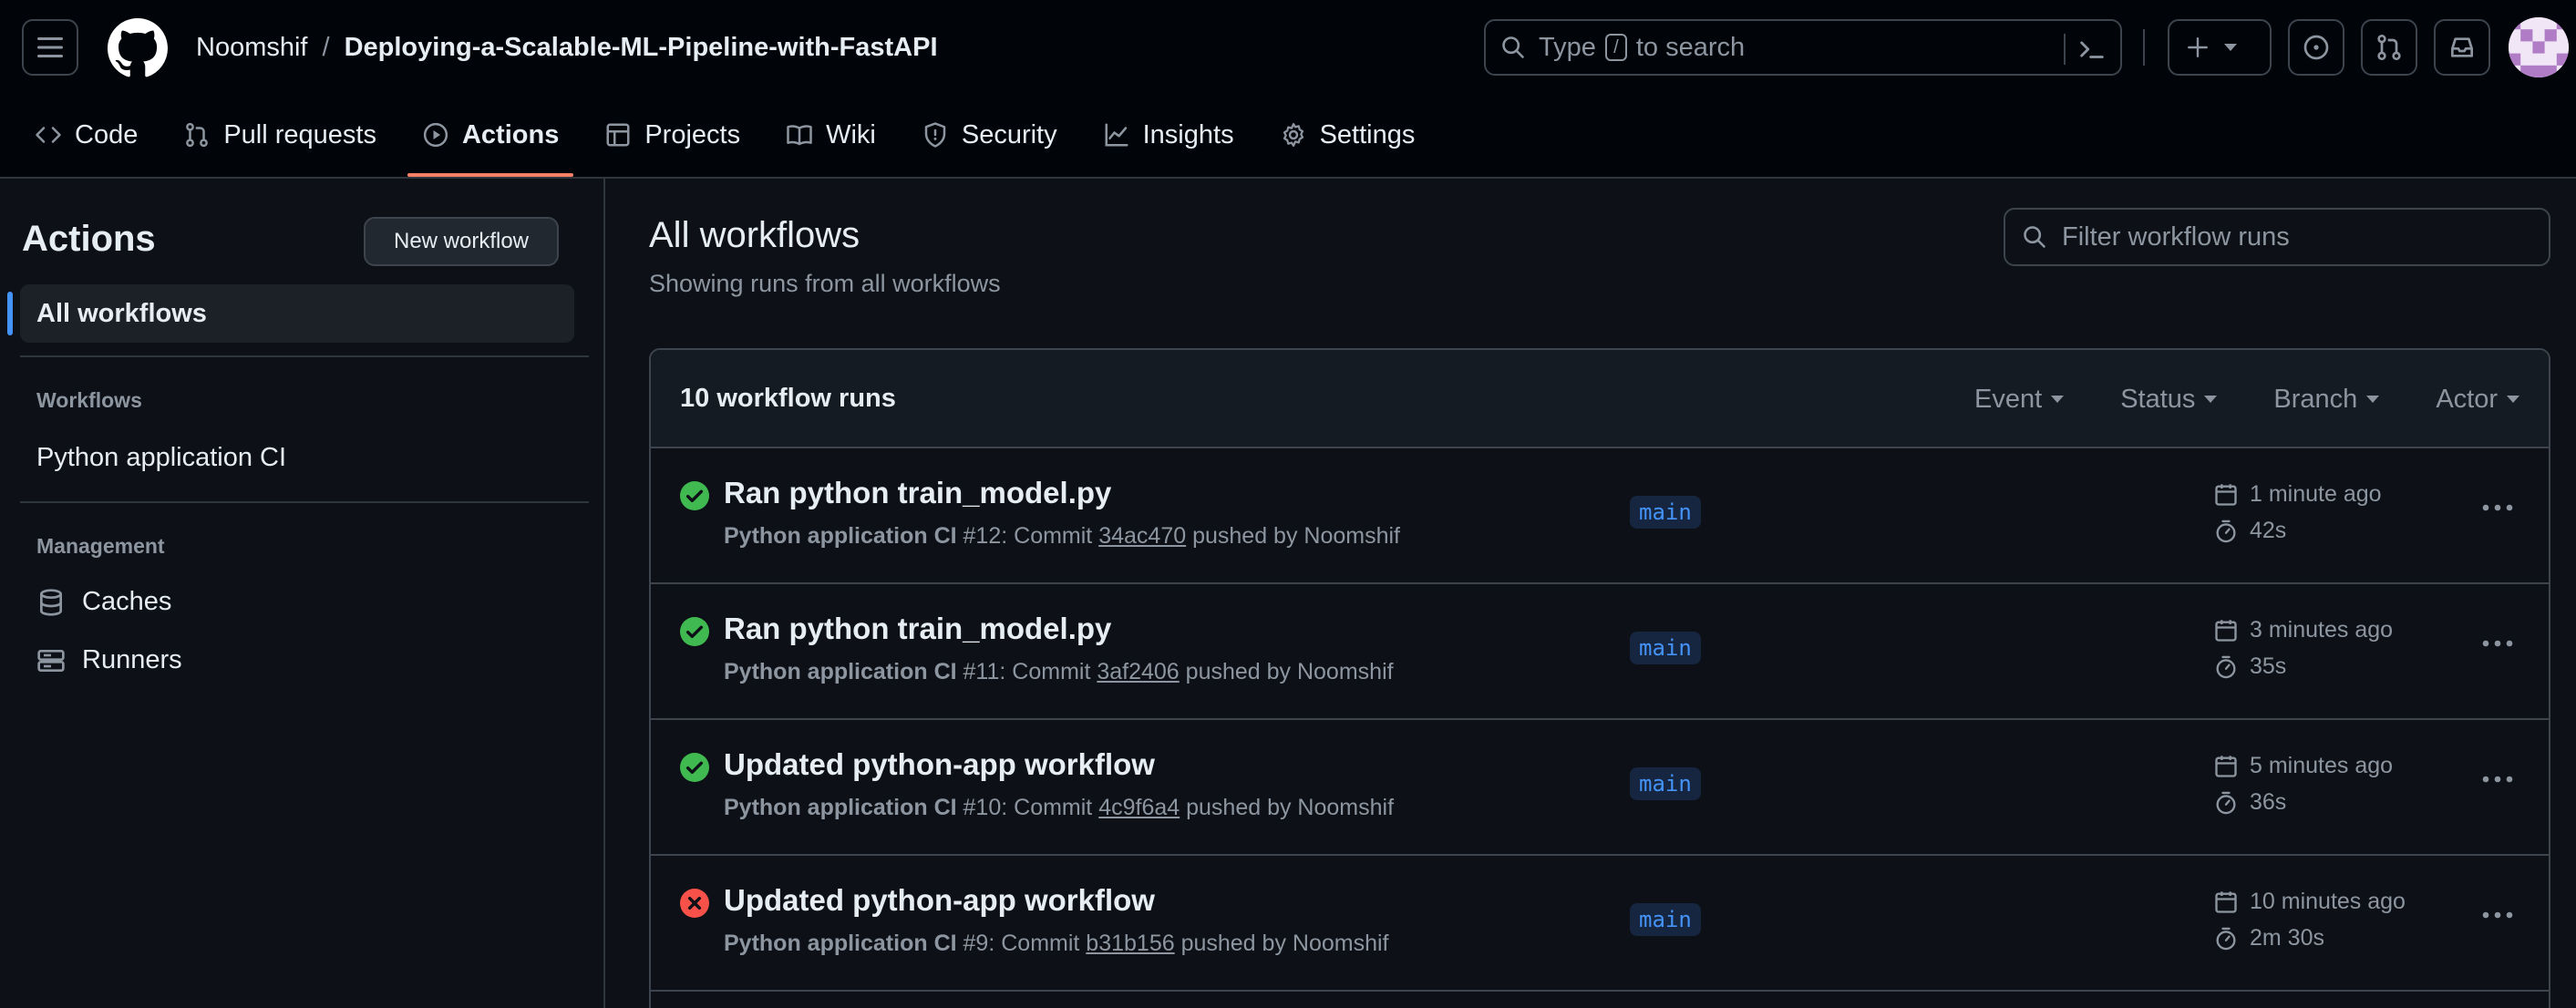 The width and height of the screenshot is (2576, 1008). I want to click on repo-owner-link: Noomshif, so click(252, 47).